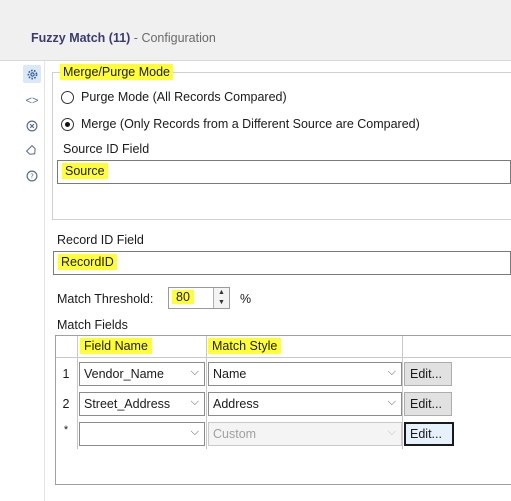 This screenshot has width=511, height=501. What do you see at coordinates (87, 262) in the screenshot?
I see `record-id-value: RecordID` at bounding box center [87, 262].